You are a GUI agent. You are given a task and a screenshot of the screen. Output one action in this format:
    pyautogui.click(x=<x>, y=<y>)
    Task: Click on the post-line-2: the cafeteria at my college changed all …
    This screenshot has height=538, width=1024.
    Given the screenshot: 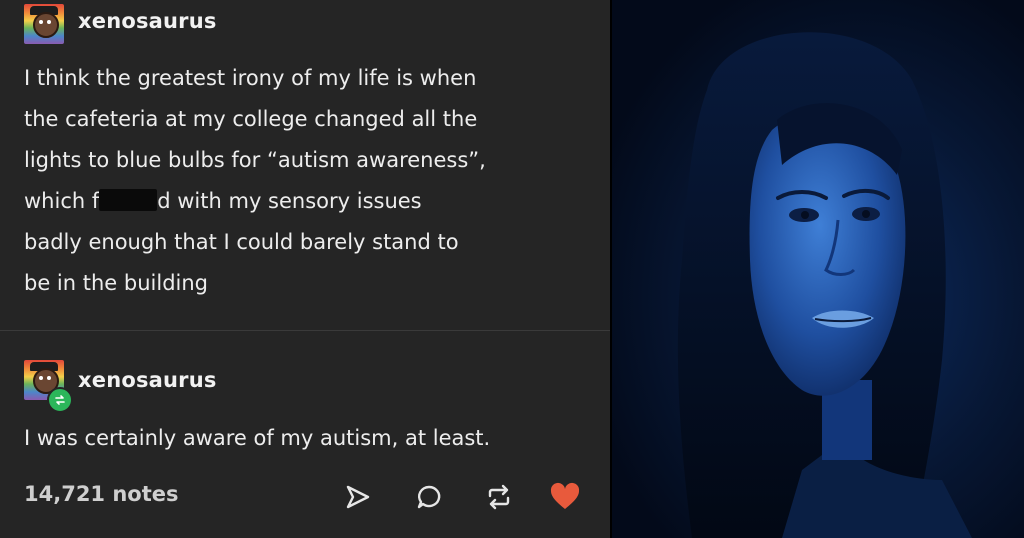 What is the action you would take?
    pyautogui.click(x=251, y=119)
    